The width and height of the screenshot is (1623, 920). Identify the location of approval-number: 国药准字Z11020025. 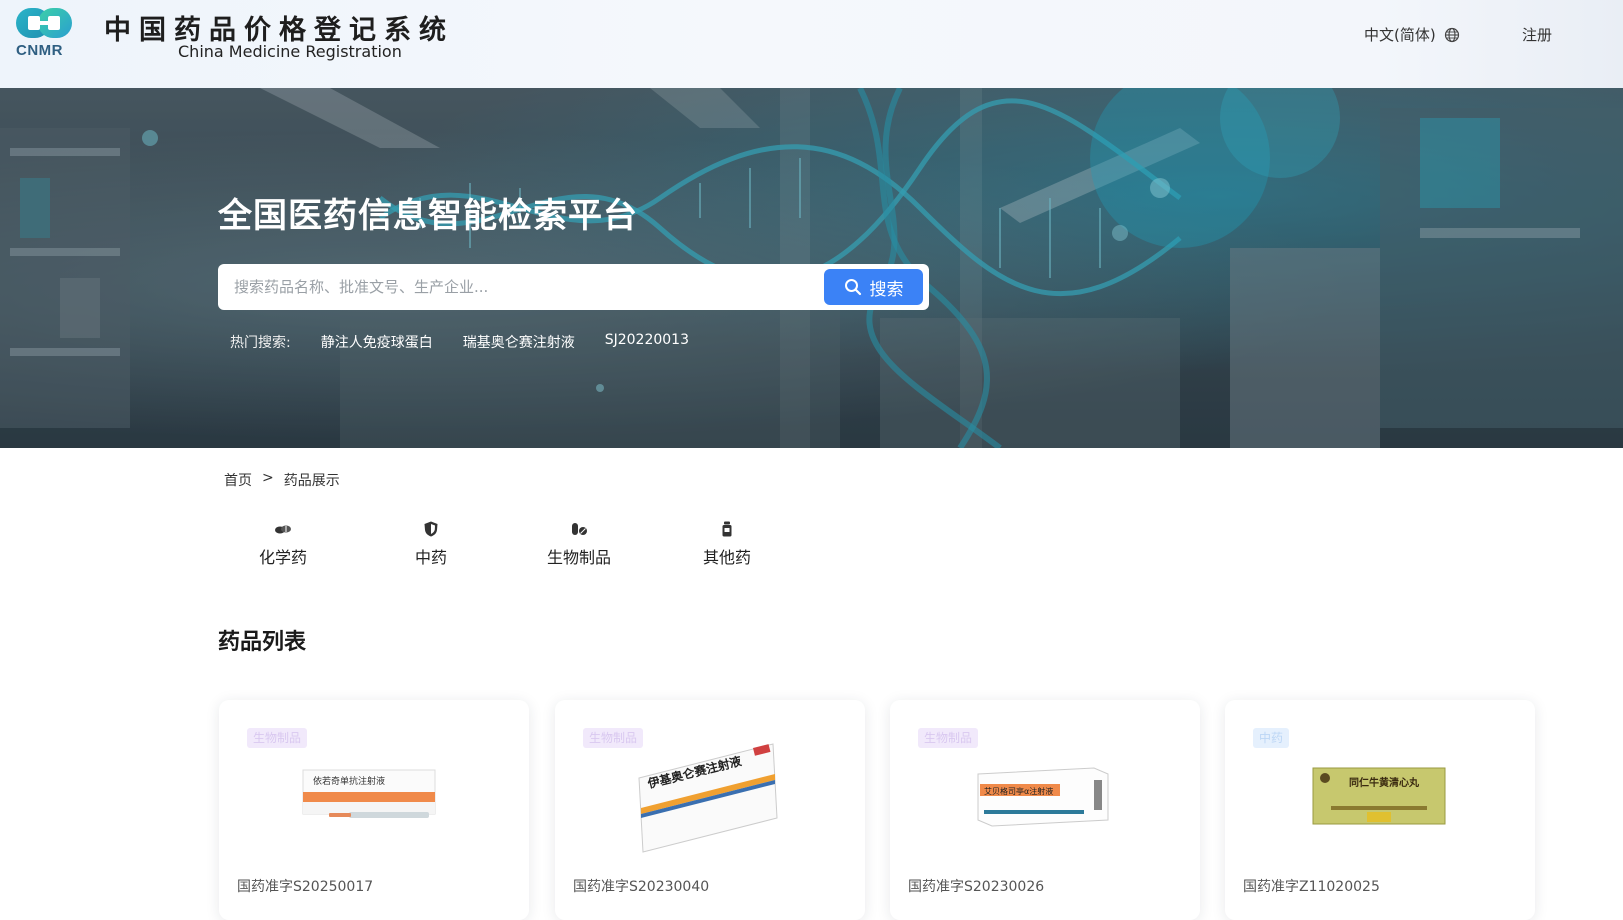
(1311, 887).